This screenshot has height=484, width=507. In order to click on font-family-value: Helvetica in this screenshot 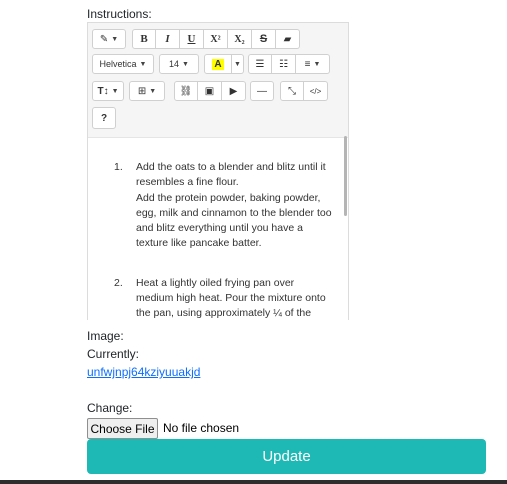, I will do `click(118, 64)`.